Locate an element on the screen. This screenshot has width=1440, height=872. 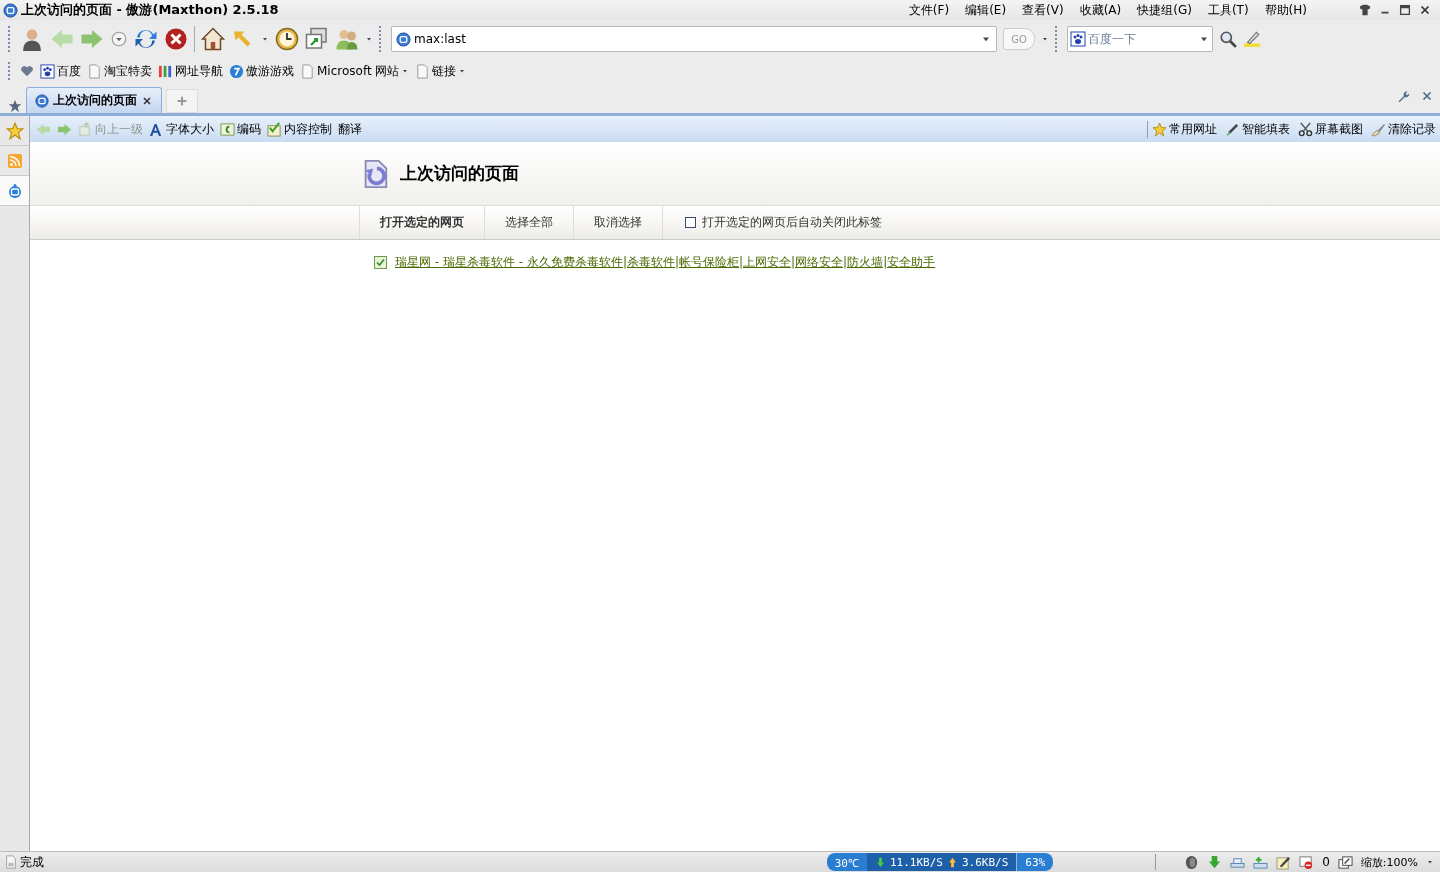
bookmark-item: 淘宝特卖 is located at coordinates (119, 71).